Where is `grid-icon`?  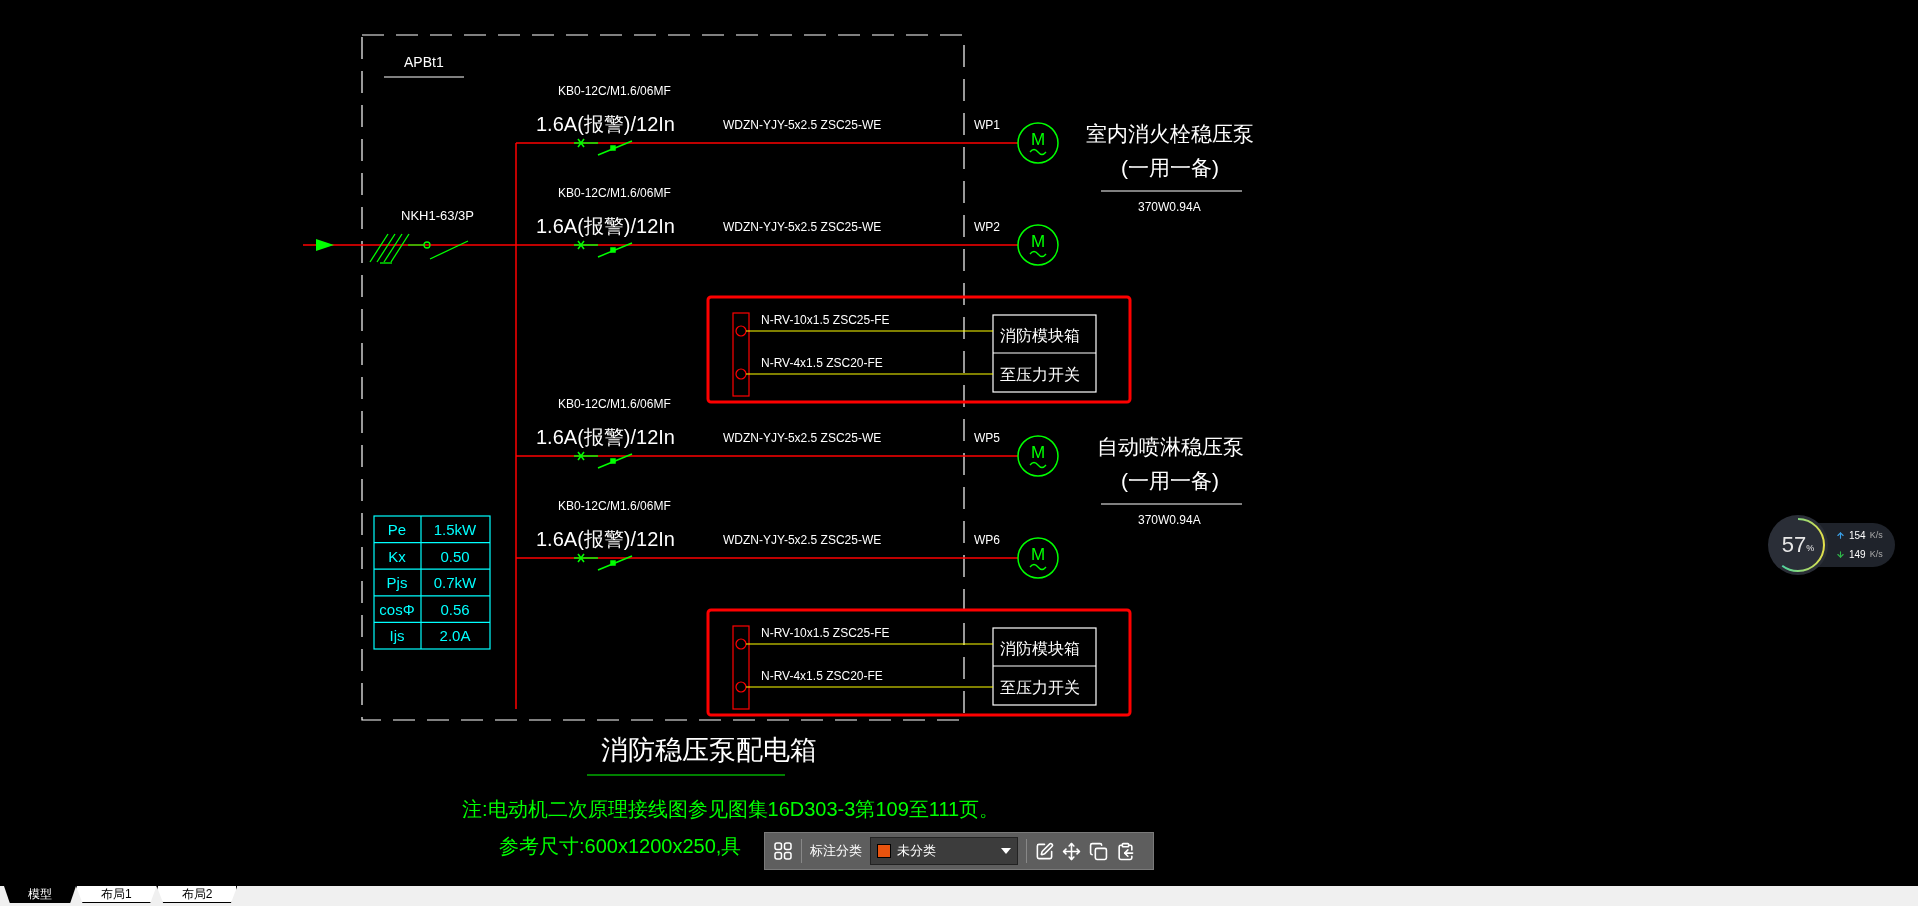
grid-icon is located at coordinates (783, 851).